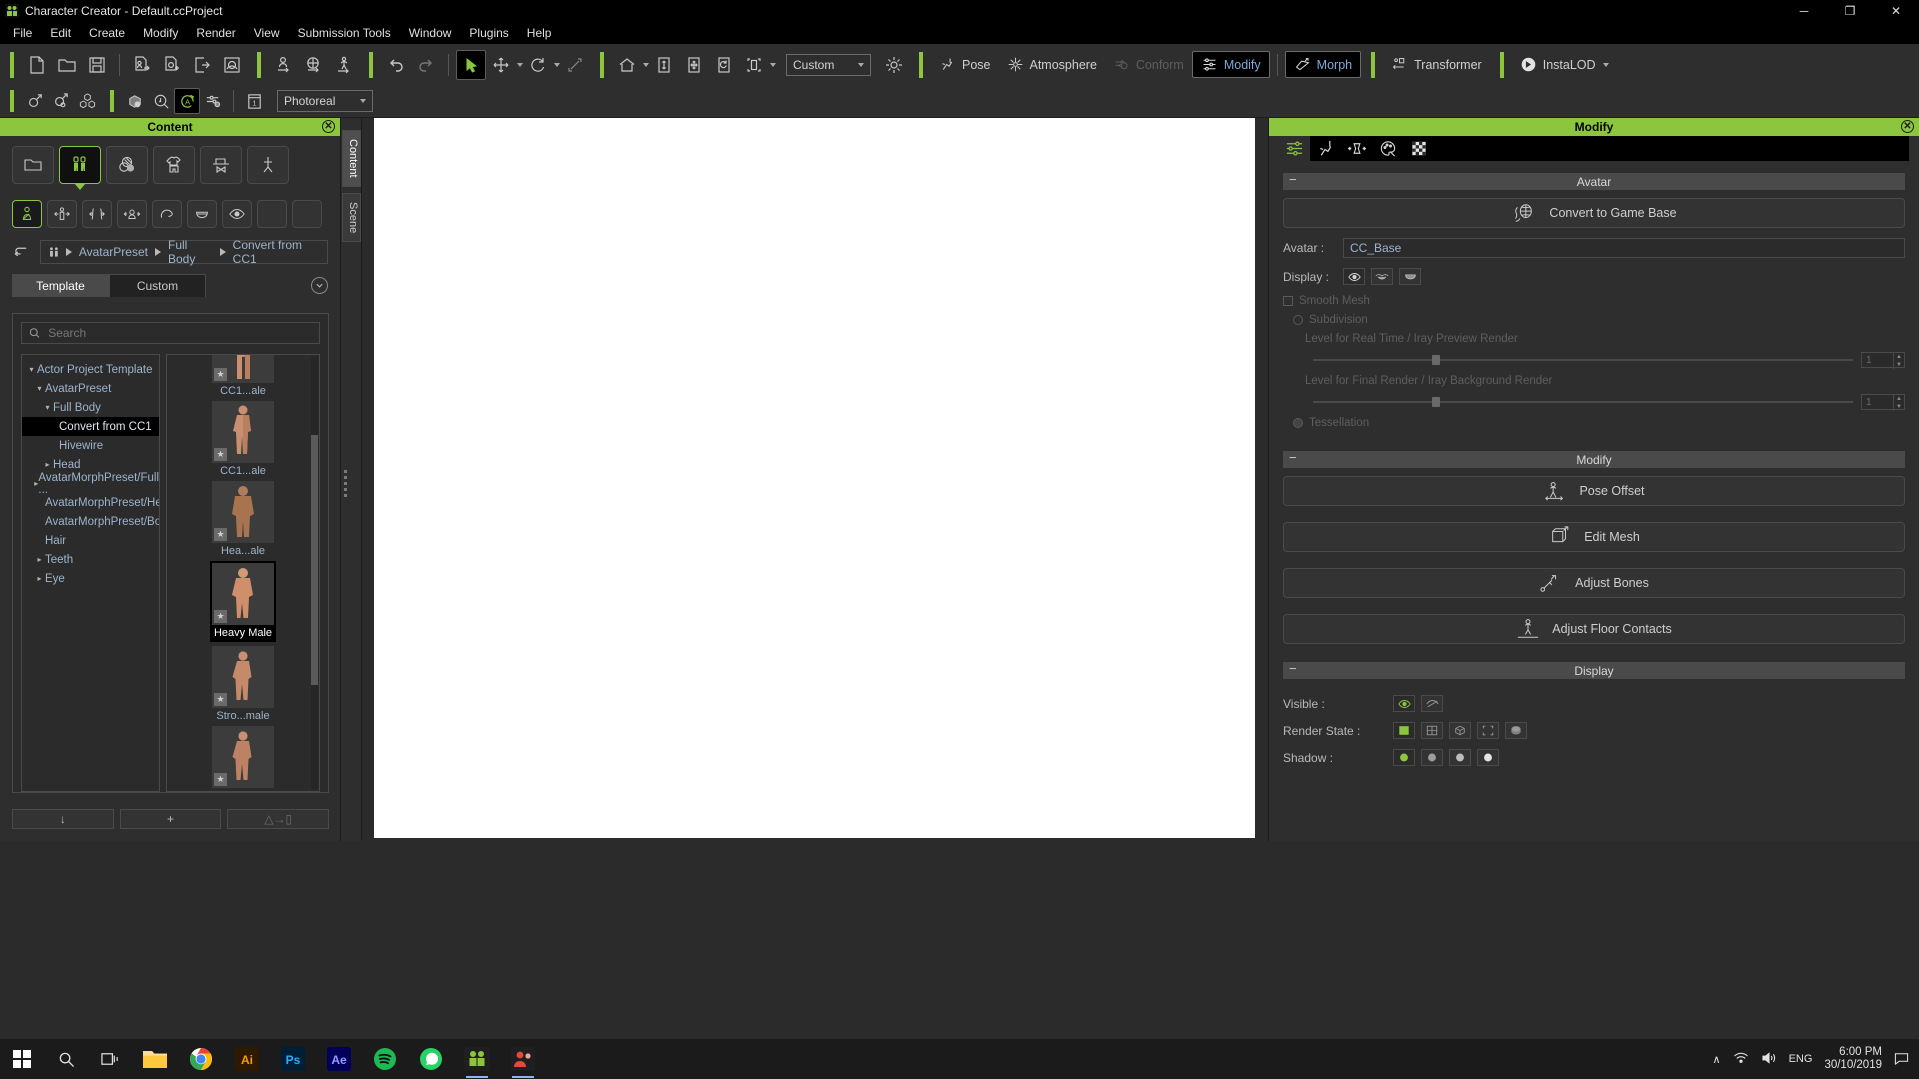 The height and width of the screenshot is (1079, 1919). What do you see at coordinates (237, 214) in the screenshot?
I see `subcategory-eye` at bounding box center [237, 214].